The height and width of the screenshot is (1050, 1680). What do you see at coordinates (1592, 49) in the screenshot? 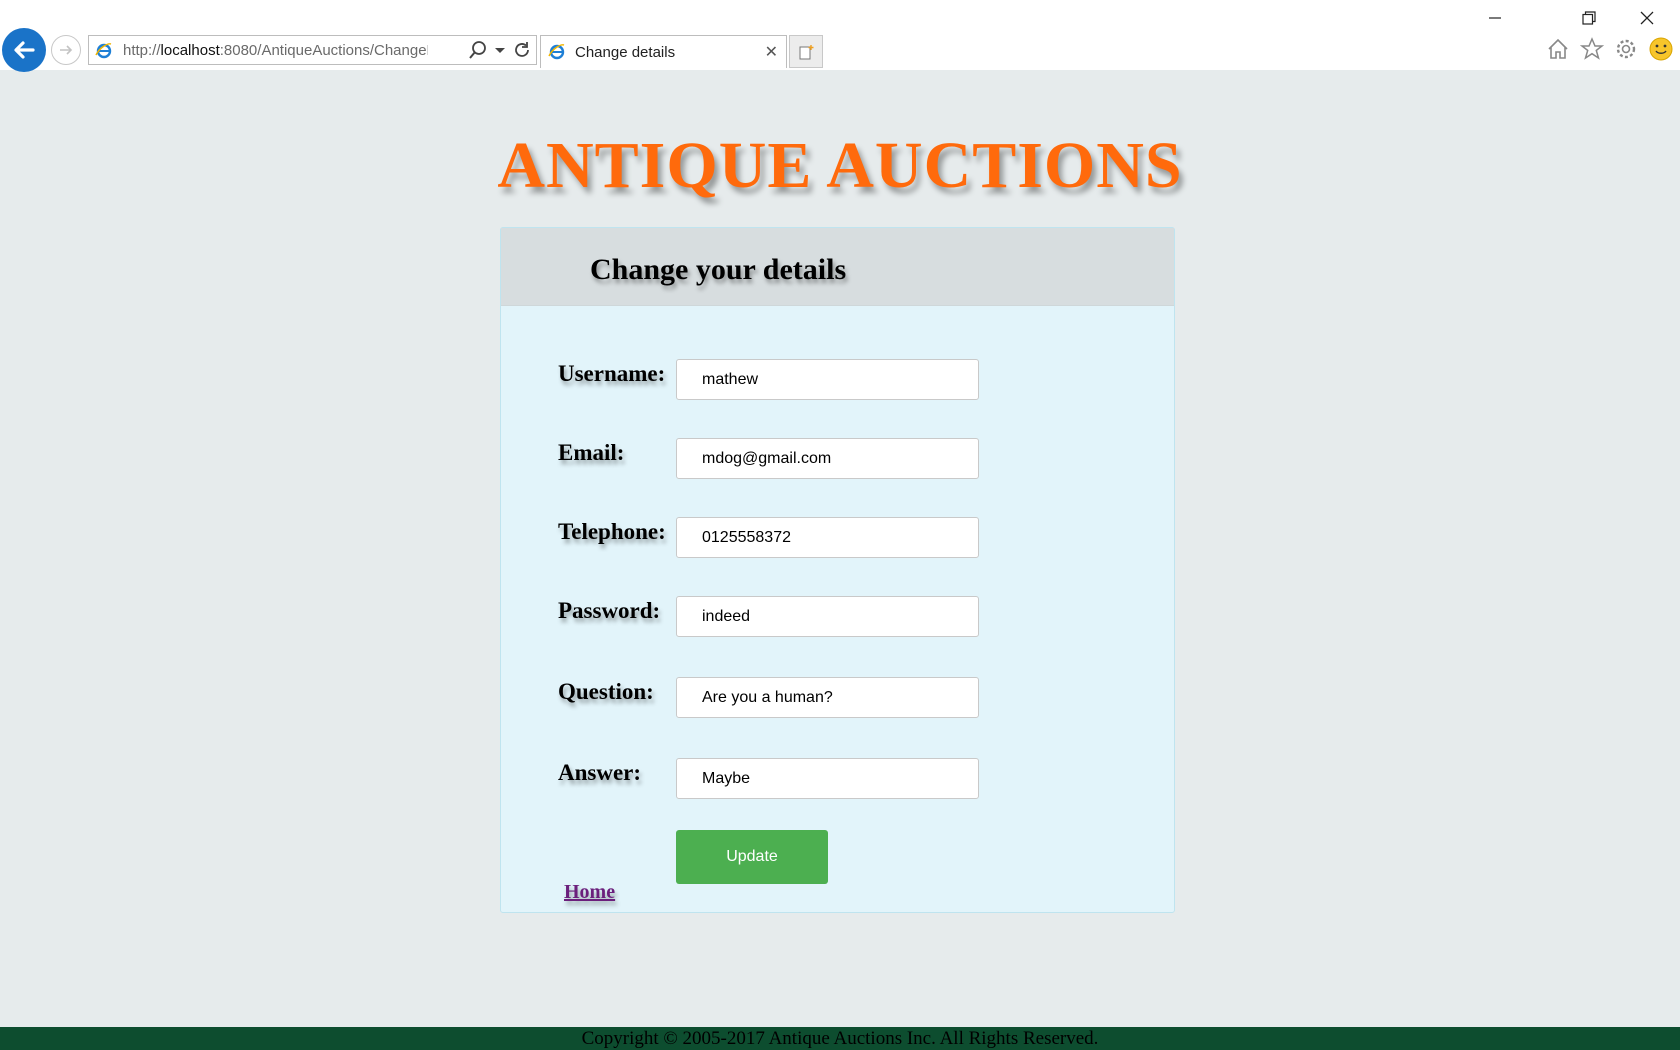
I see `star-icon` at bounding box center [1592, 49].